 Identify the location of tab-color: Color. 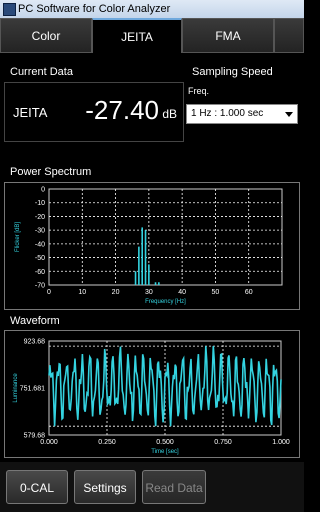
(46, 35).